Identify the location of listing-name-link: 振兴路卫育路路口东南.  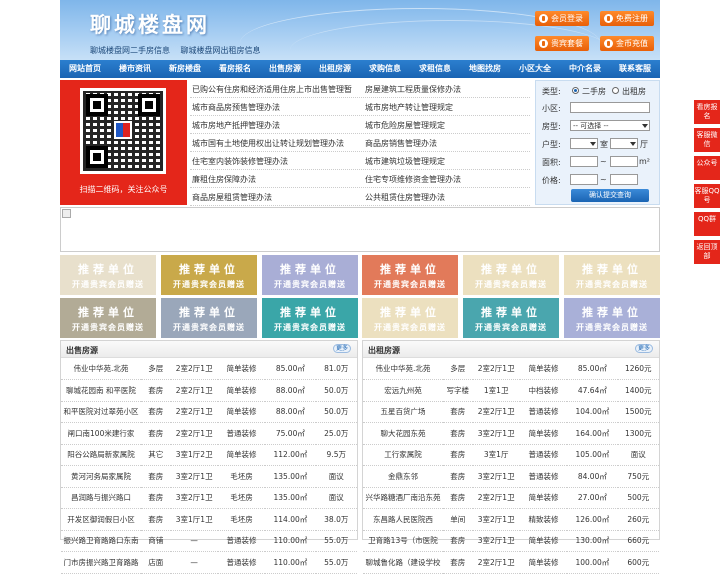
(101, 541).